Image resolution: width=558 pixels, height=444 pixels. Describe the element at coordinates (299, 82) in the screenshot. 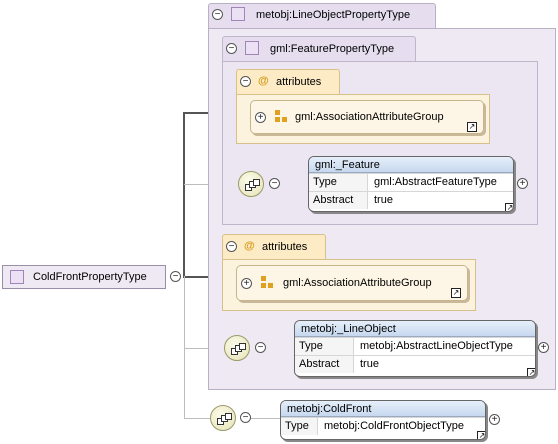

I see `attributes-1-label: attributes` at that location.